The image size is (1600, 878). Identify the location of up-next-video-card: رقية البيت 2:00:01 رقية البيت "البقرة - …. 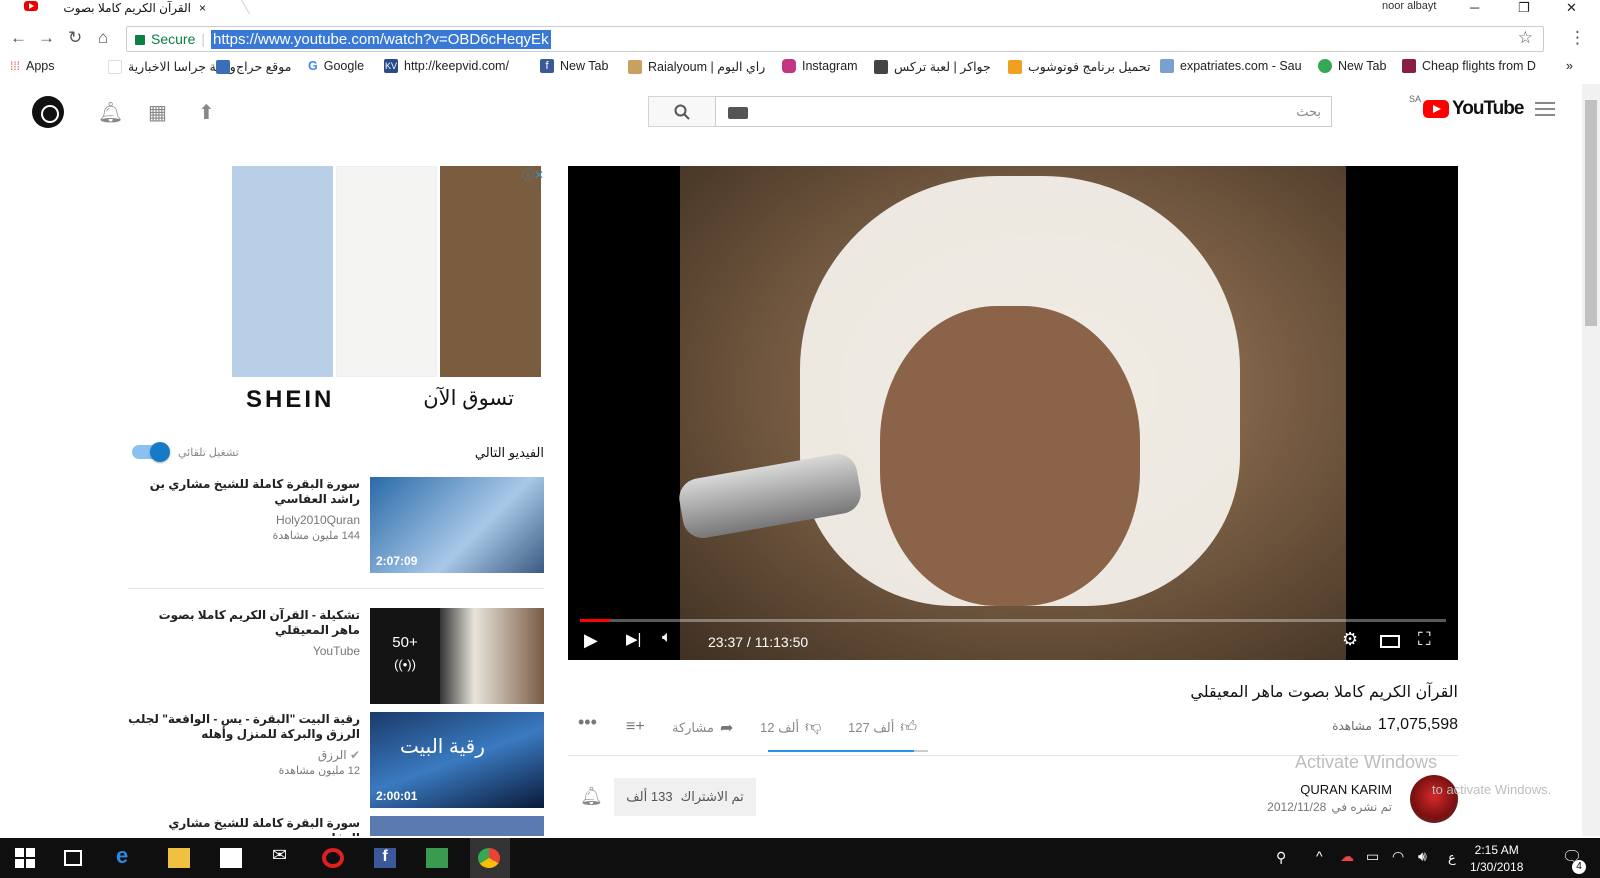
(336, 760).